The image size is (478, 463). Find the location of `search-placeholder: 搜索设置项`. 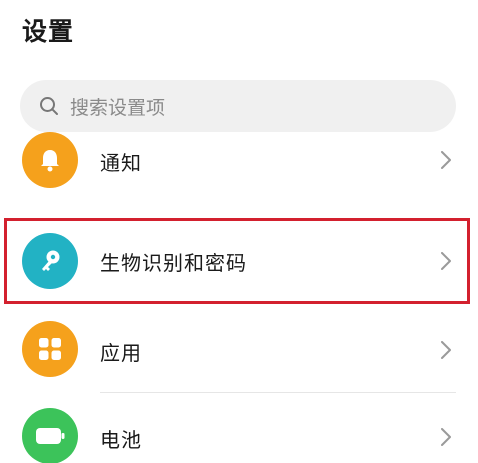

search-placeholder: 搜索设置项 is located at coordinates (118, 107).